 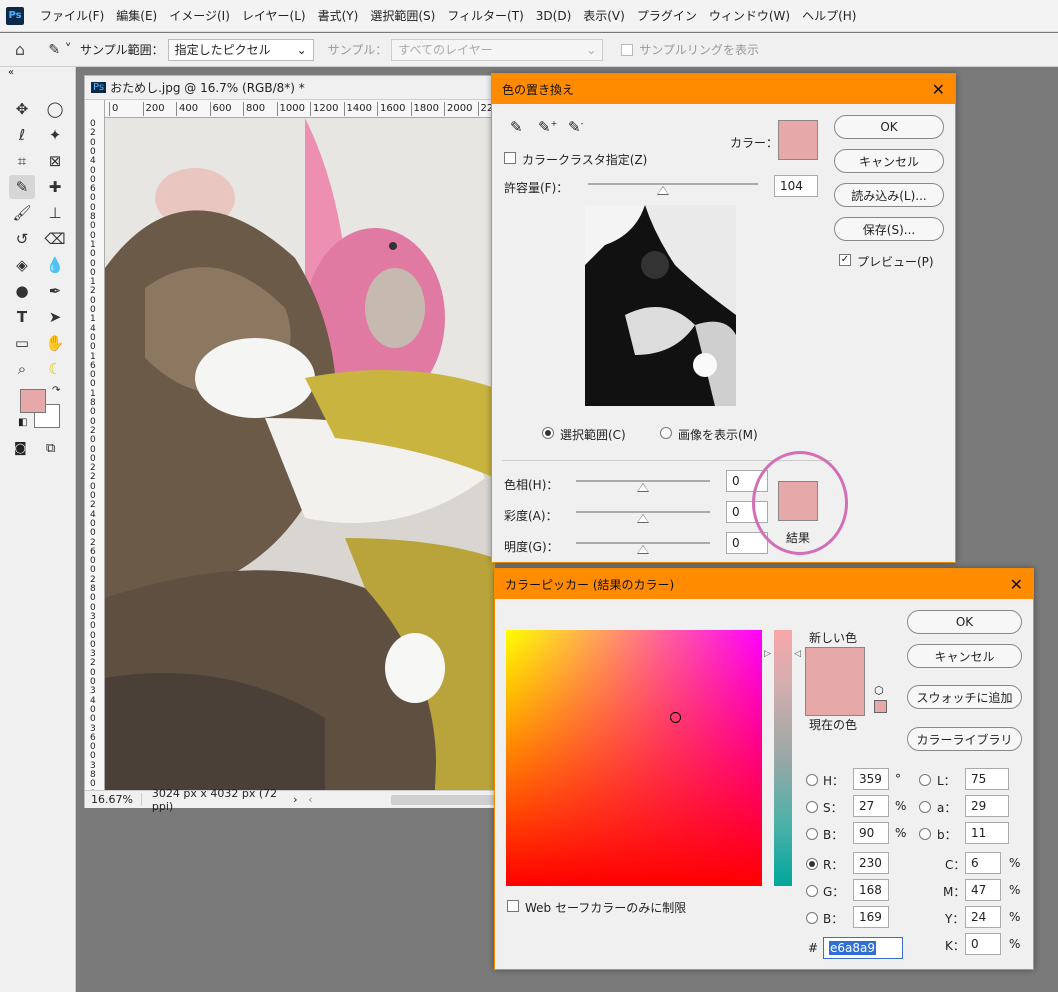 I want to click on menu-filter: フィルター(T), so click(x=485, y=15).